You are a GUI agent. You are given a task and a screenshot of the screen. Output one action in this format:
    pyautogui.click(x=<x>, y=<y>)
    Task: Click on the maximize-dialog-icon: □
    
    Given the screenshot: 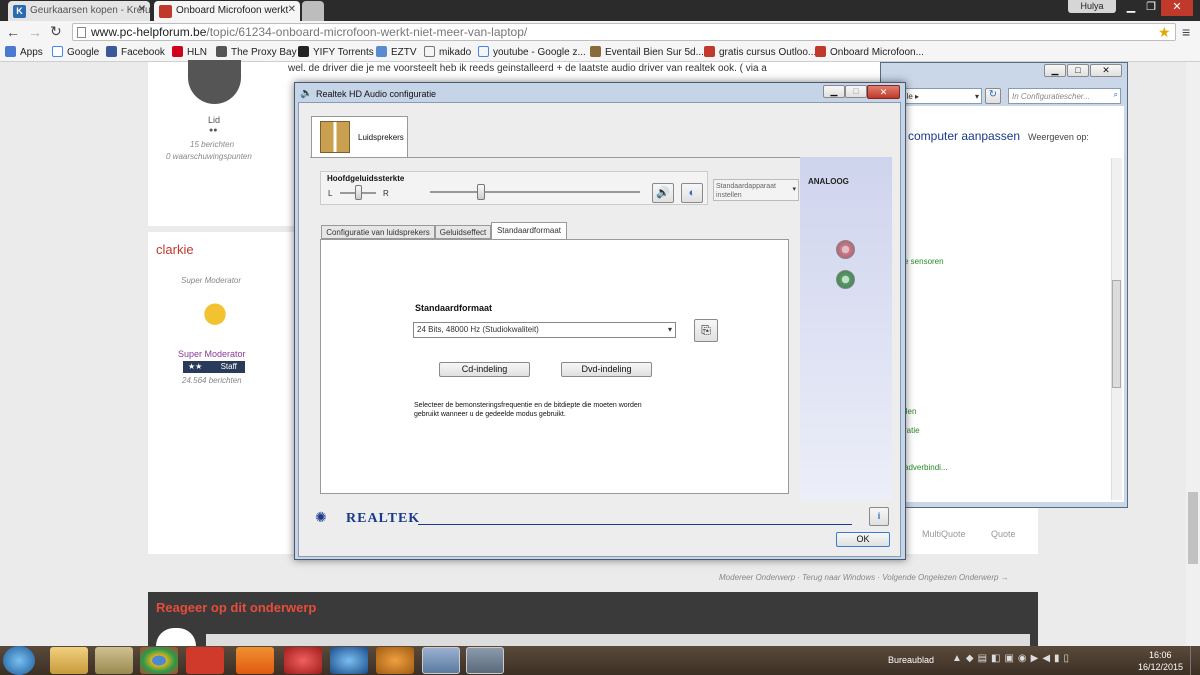 What is the action you would take?
    pyautogui.click(x=856, y=91)
    